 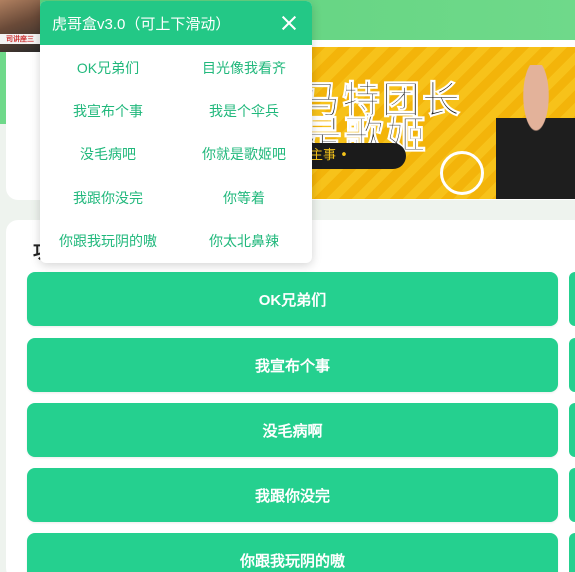 I want to click on popup-item: OK兄弟们, so click(x=108, y=67).